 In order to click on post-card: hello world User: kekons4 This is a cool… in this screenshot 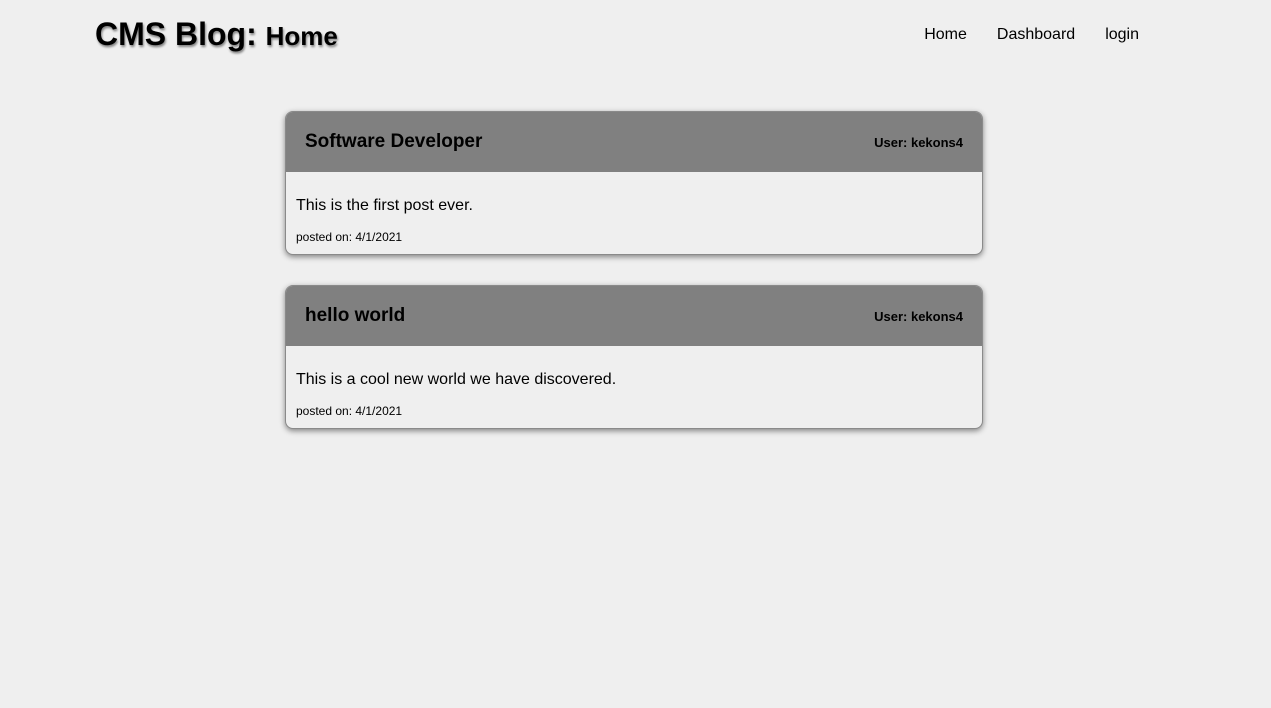, I will do `click(634, 357)`.